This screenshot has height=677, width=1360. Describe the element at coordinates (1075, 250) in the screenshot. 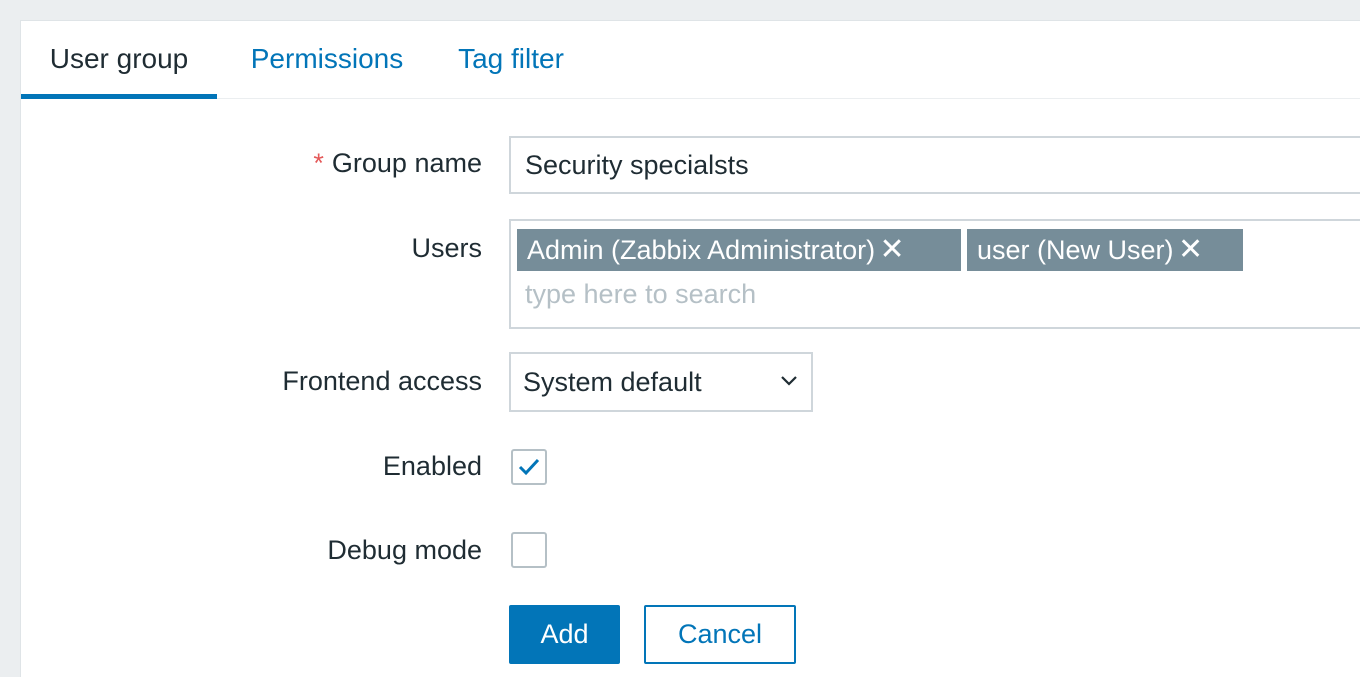

I see `user-chip-label: user (New User)` at that location.